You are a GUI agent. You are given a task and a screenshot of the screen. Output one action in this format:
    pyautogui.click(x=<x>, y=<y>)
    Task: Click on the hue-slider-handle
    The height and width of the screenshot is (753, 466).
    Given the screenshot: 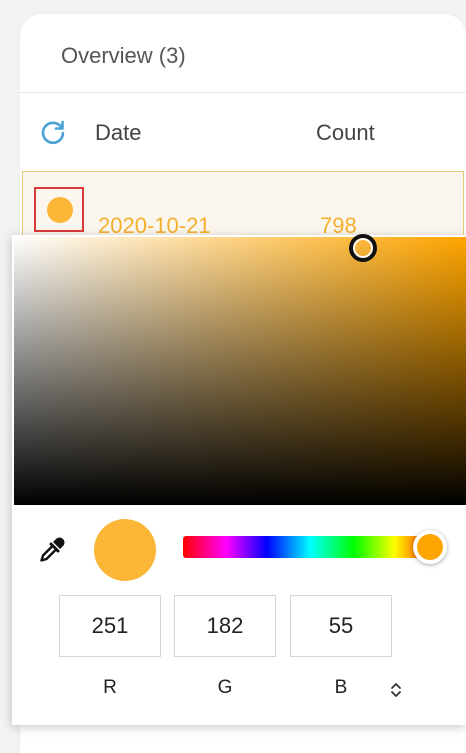 What is the action you would take?
    pyautogui.click(x=430, y=547)
    